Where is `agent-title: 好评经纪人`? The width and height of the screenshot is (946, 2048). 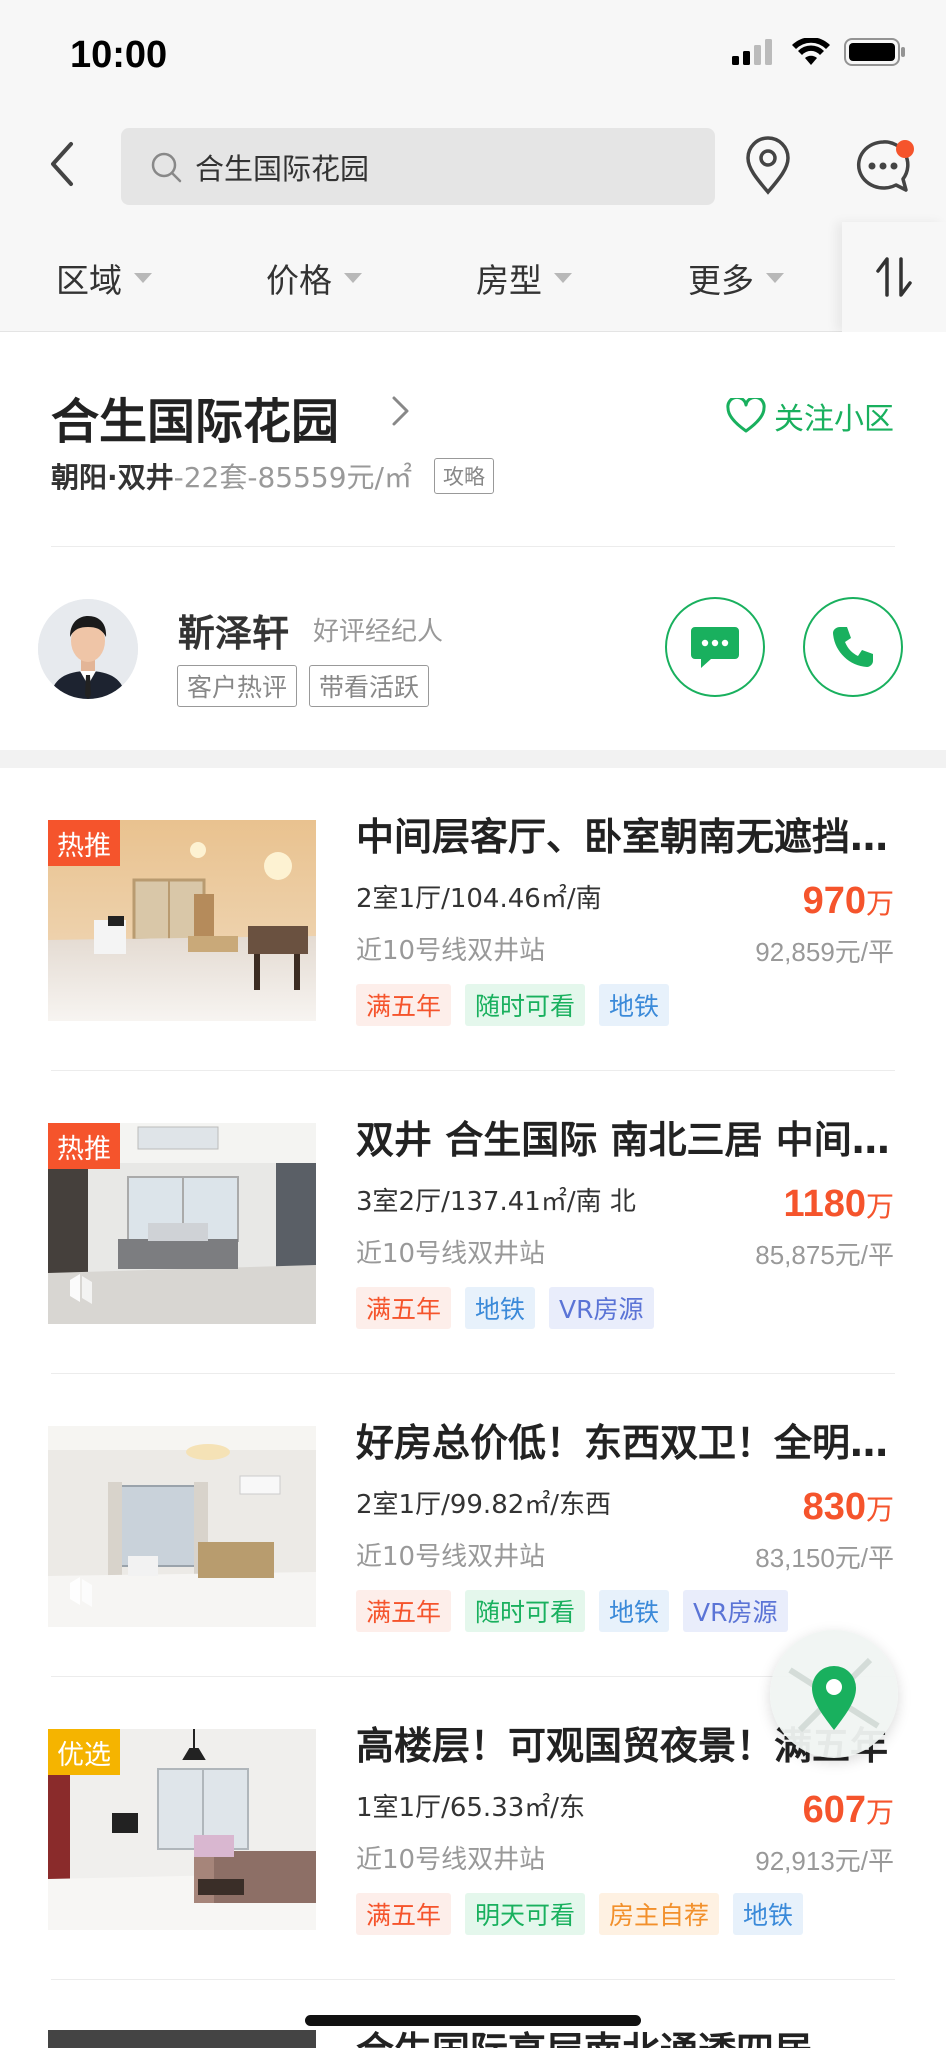
agent-title: 好评经纪人 is located at coordinates (378, 632).